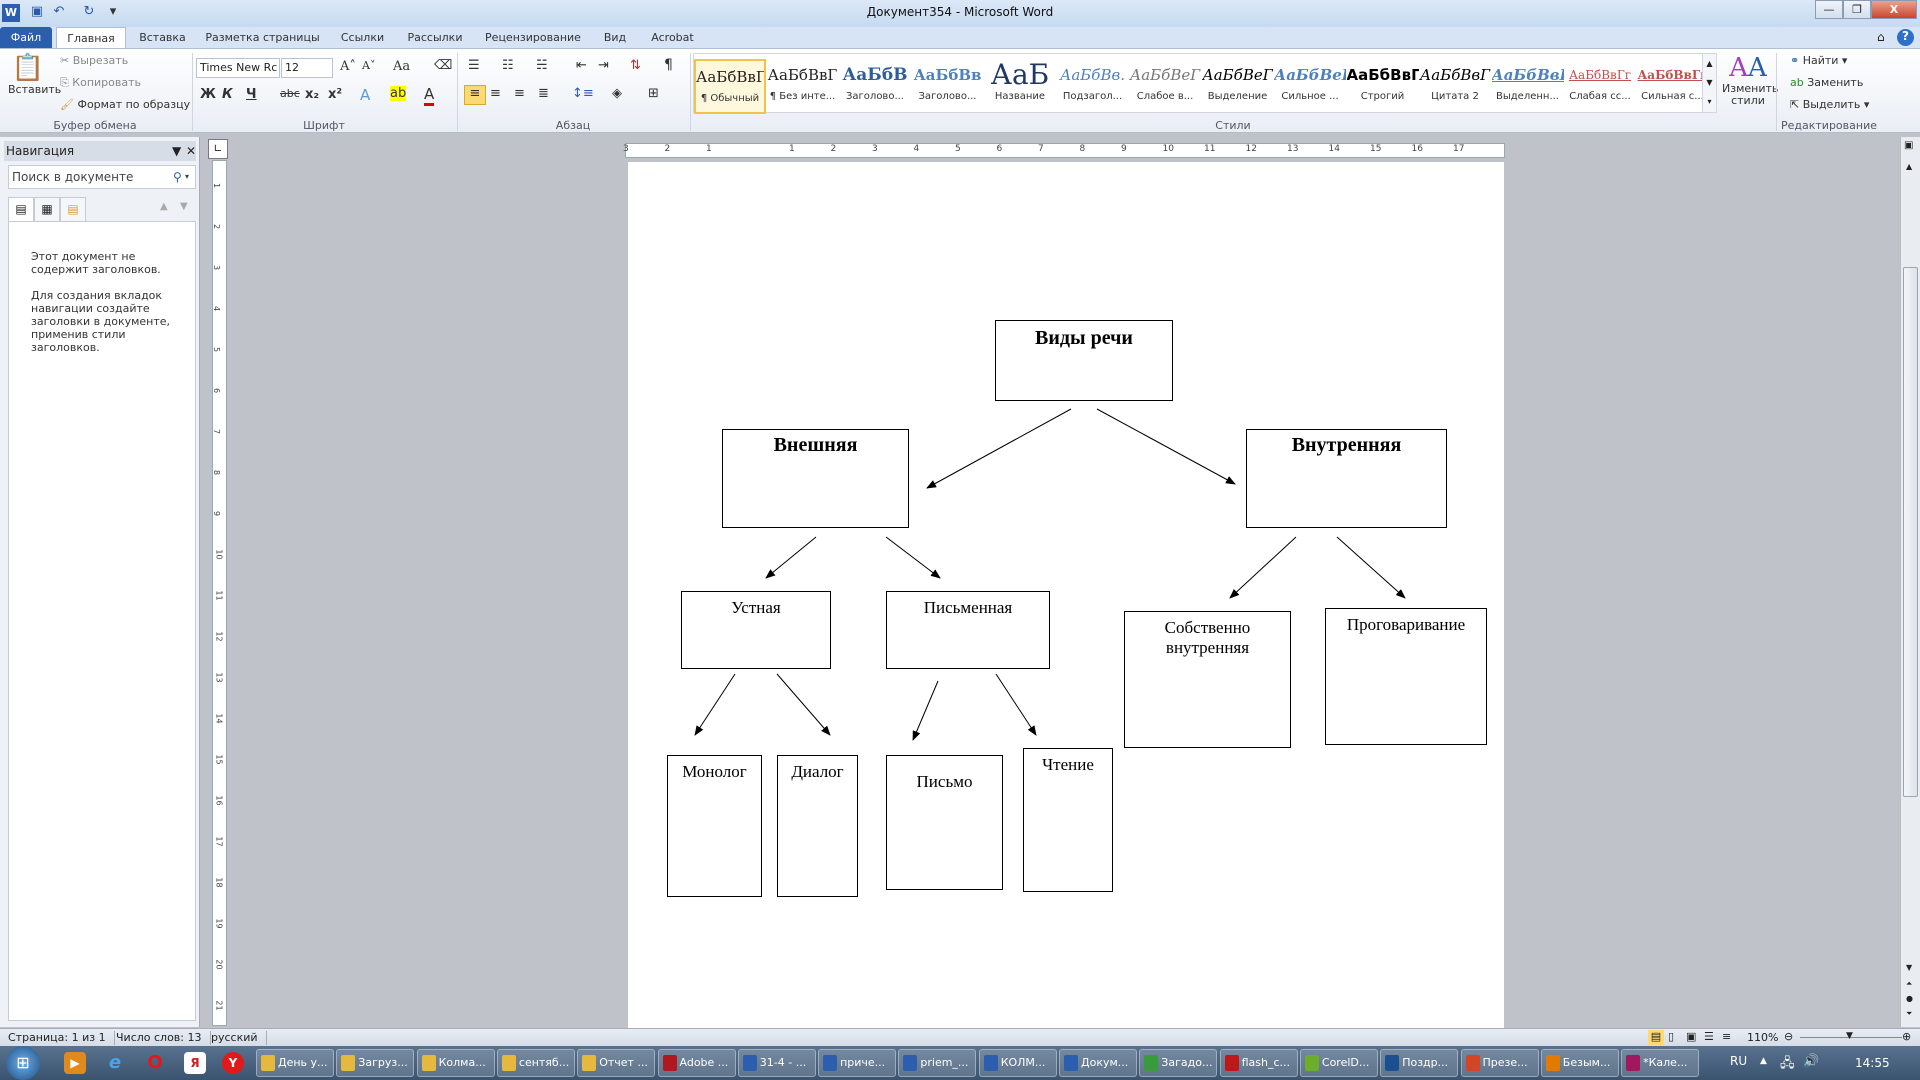 This screenshot has width=1920, height=1080. I want to click on draft-icon: ≡, so click(1726, 1036).